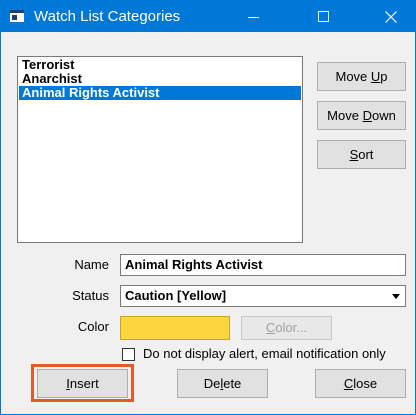 The width and height of the screenshot is (416, 415). I want to click on name-input: Animal Rights Activist, so click(263, 265).